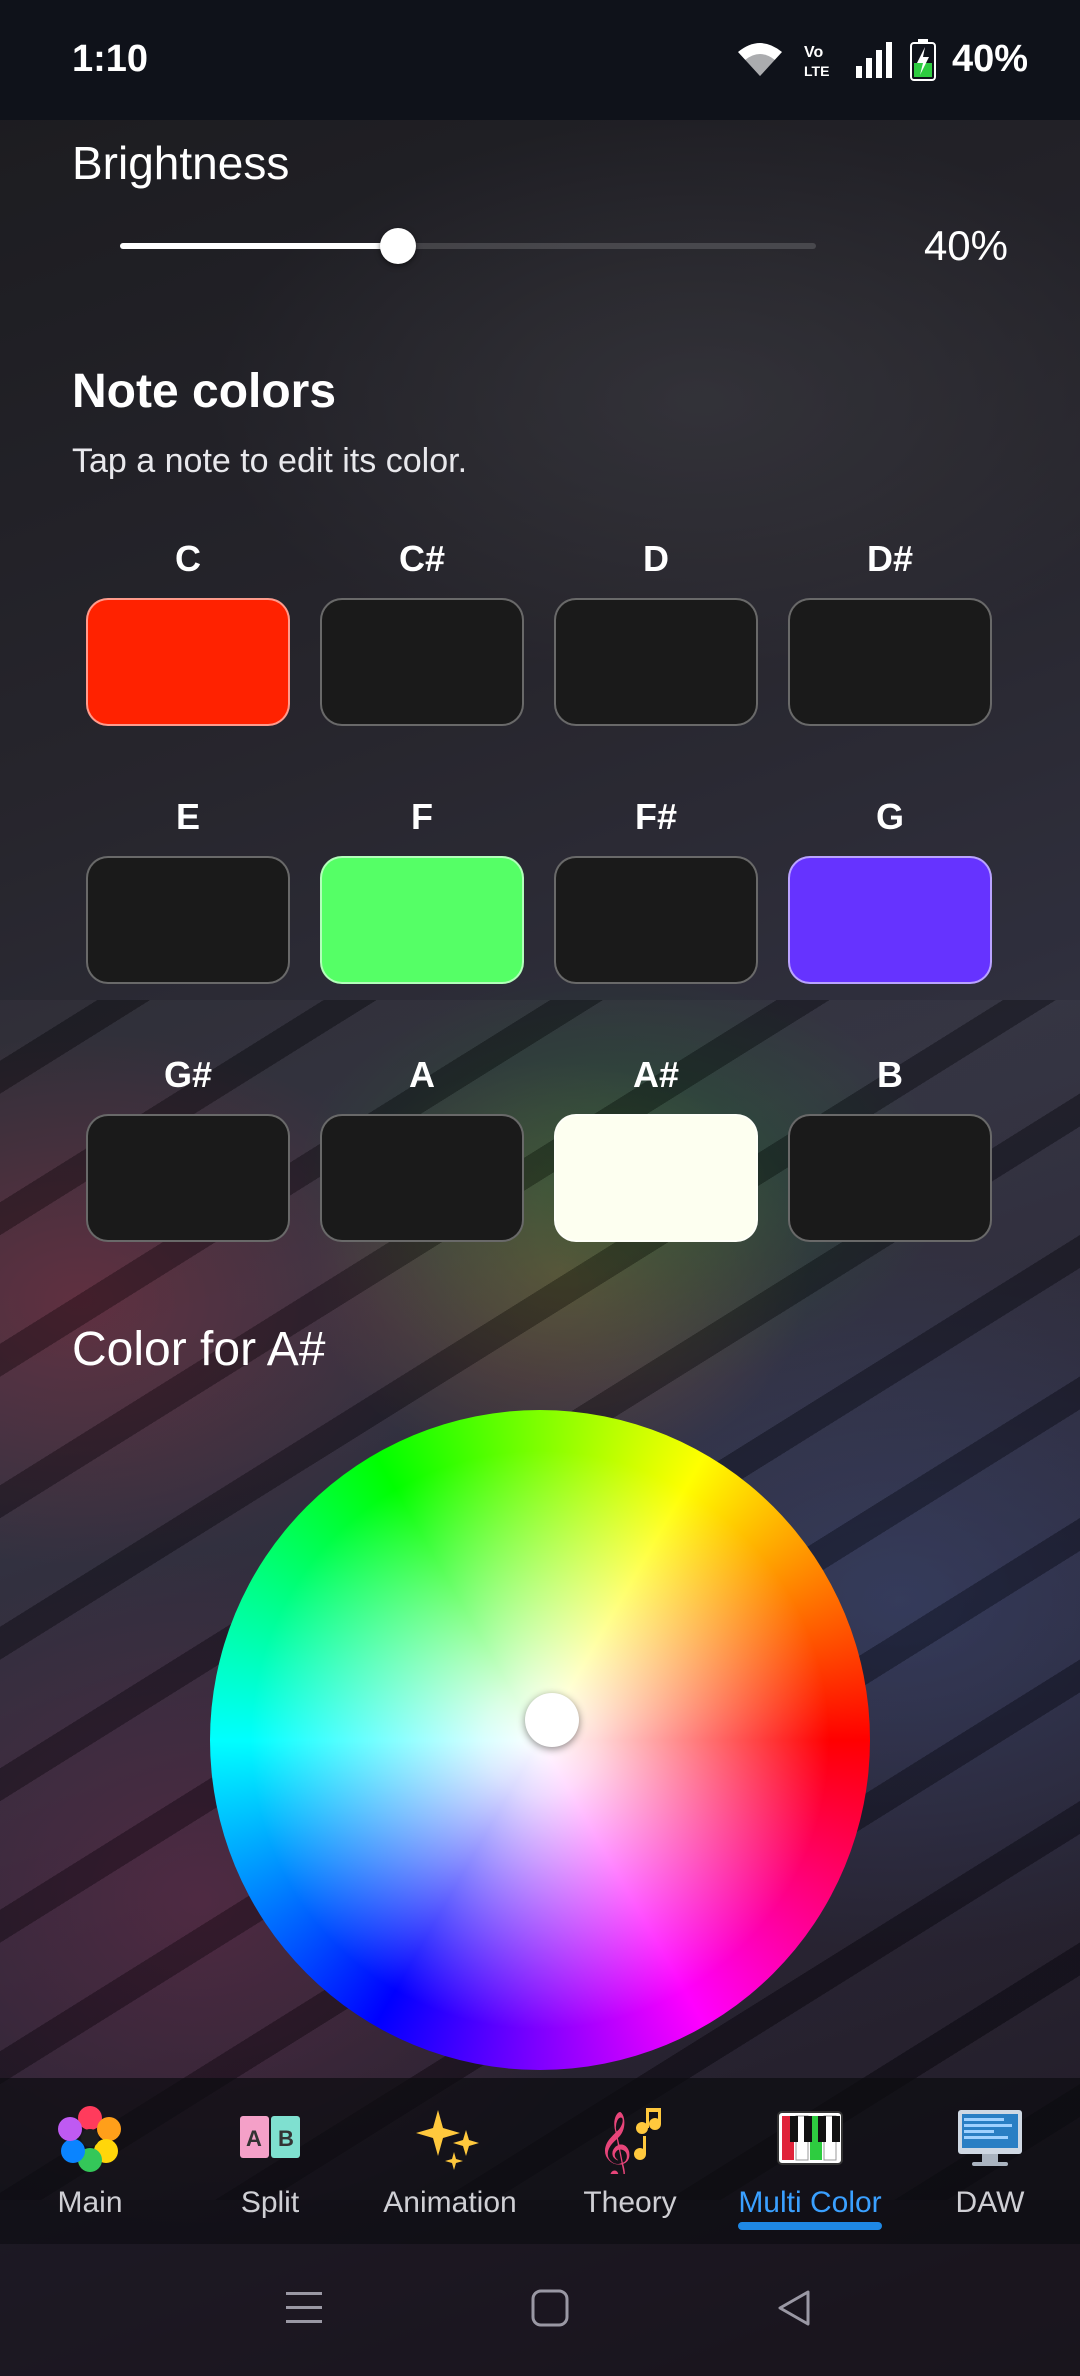 The image size is (1080, 2376). Describe the element at coordinates (890, 1074) in the screenshot. I see `note-label: B` at that location.